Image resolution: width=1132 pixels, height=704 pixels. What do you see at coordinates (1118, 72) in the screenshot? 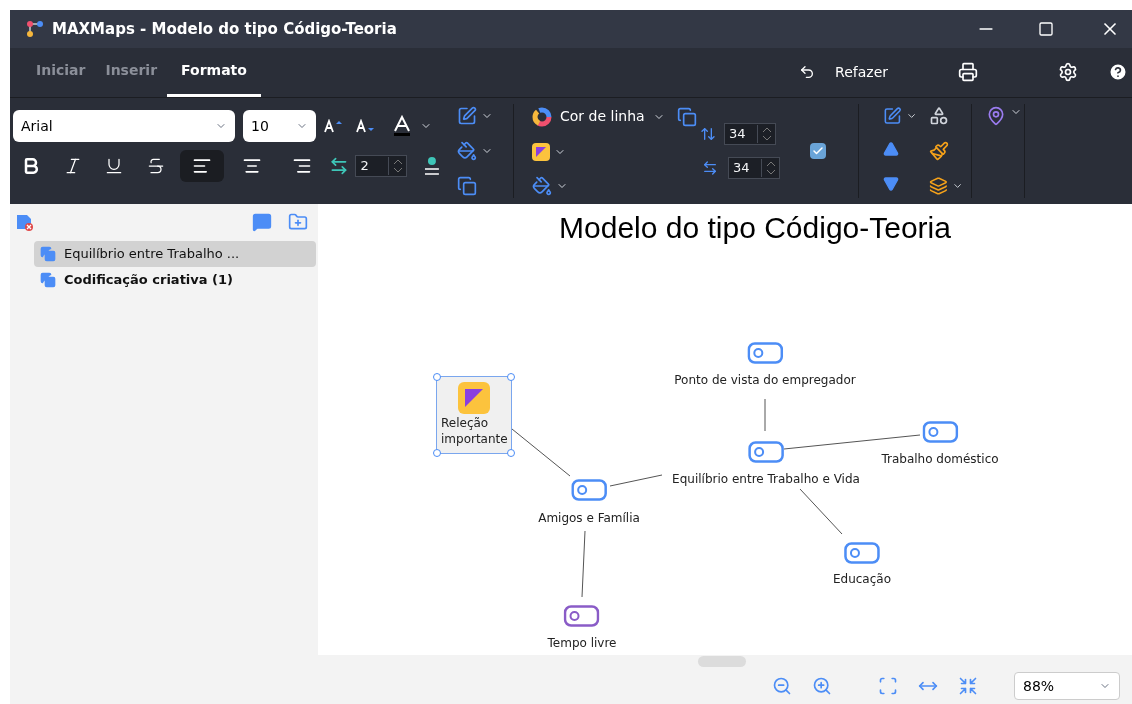
I see `help-icon` at bounding box center [1118, 72].